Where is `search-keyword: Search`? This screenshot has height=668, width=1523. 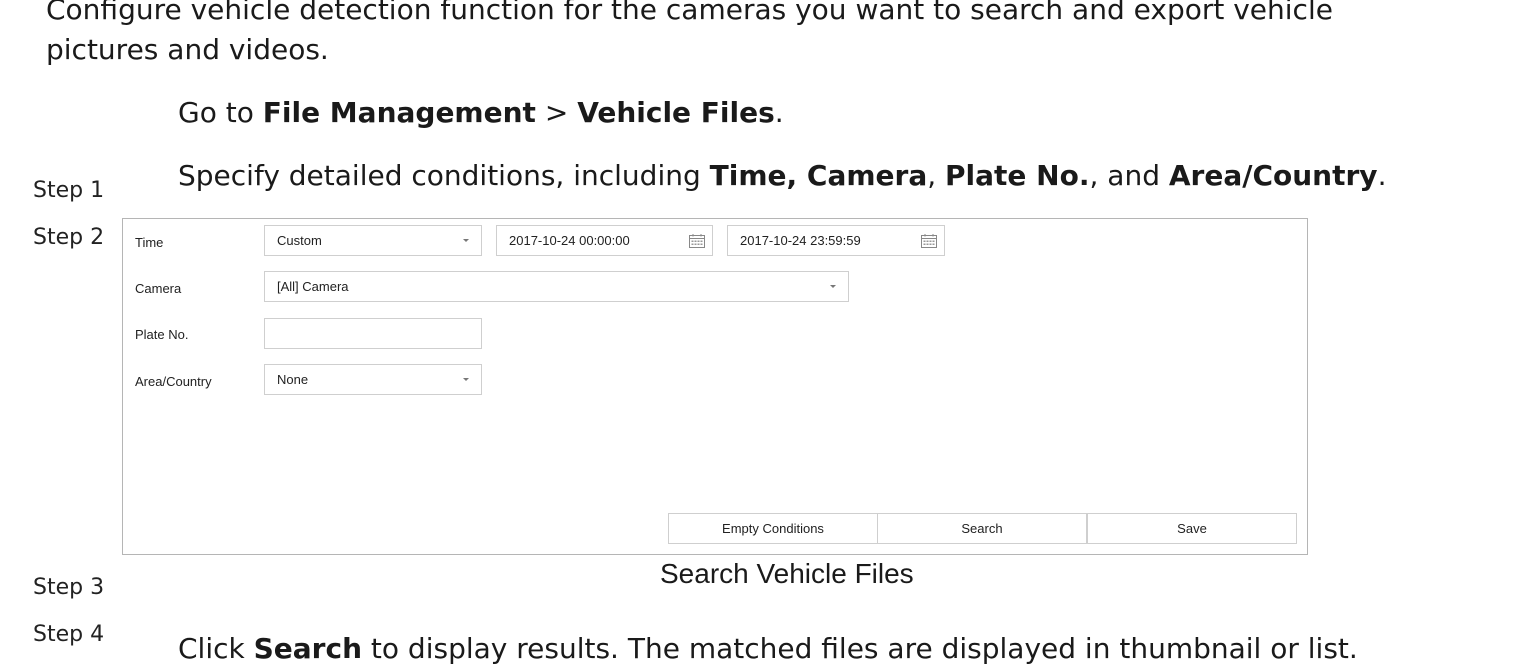 search-keyword: Search is located at coordinates (308, 648).